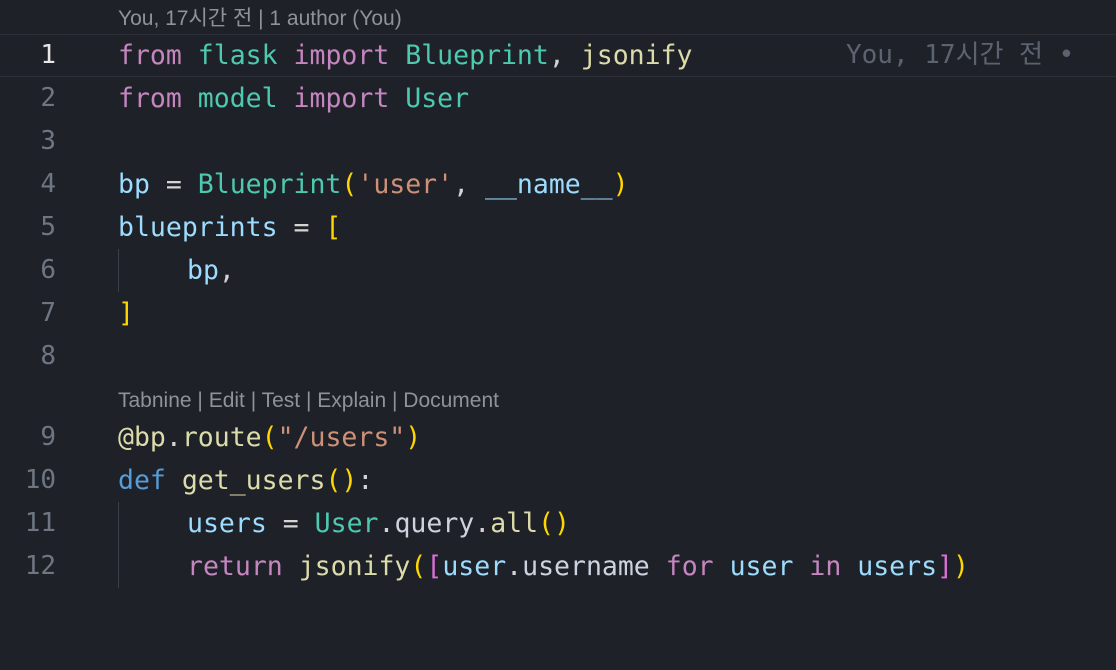 Image resolution: width=1116 pixels, height=670 pixels. Describe the element at coordinates (221, 437) in the screenshot. I see `function-token: route` at that location.